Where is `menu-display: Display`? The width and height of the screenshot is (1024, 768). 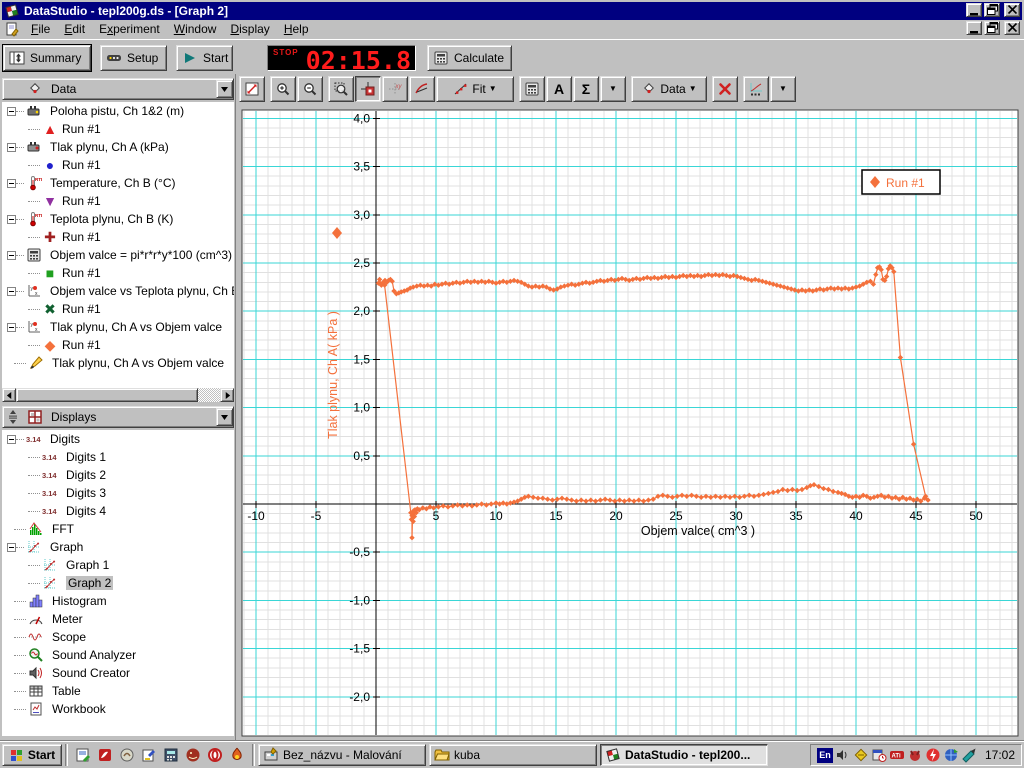 menu-display: Display is located at coordinates (249, 29).